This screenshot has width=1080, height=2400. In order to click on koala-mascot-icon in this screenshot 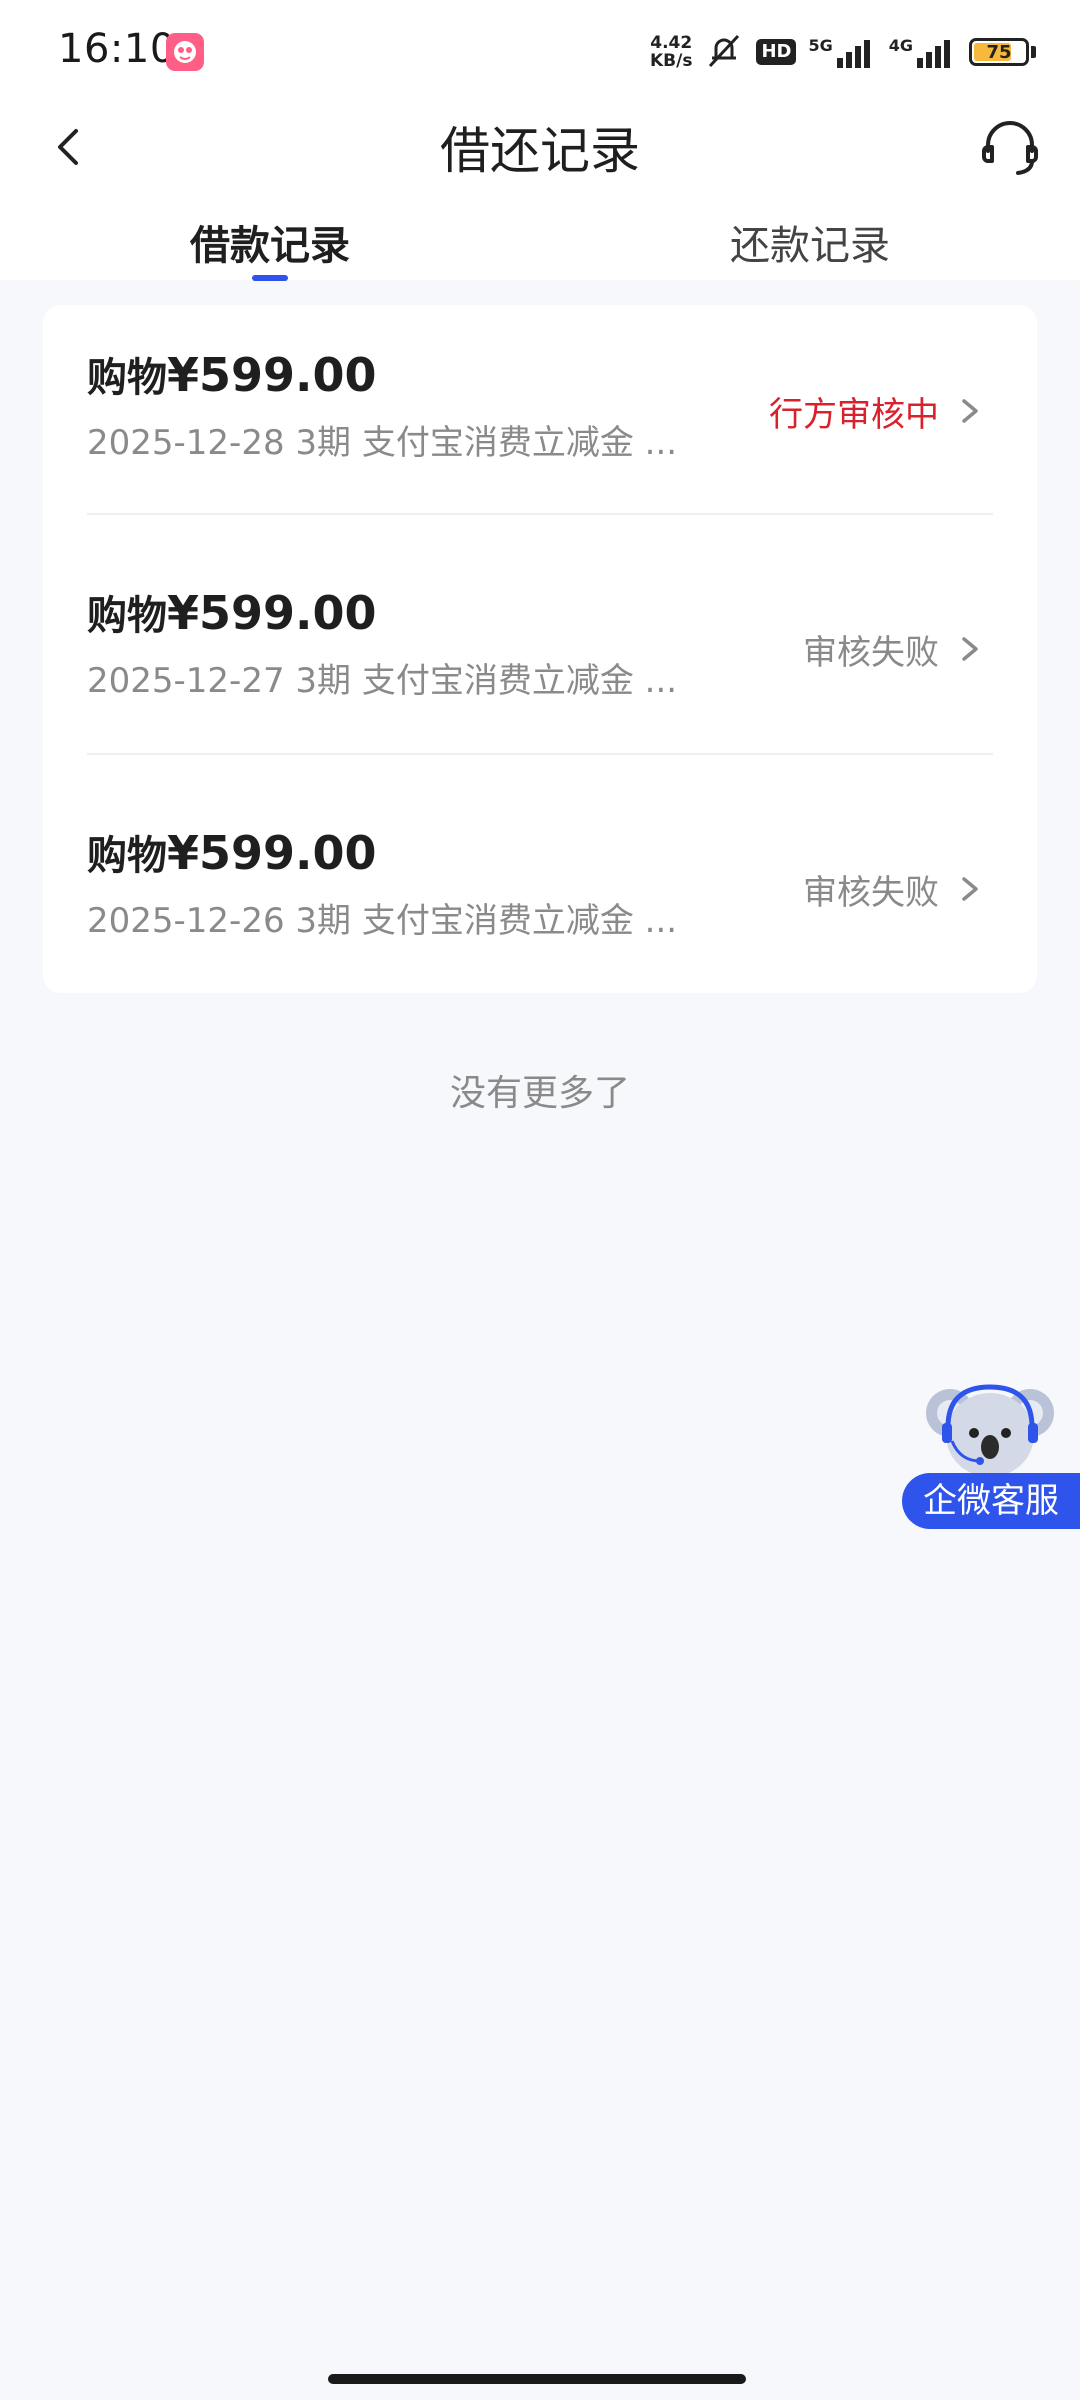, I will do `click(990, 1430)`.